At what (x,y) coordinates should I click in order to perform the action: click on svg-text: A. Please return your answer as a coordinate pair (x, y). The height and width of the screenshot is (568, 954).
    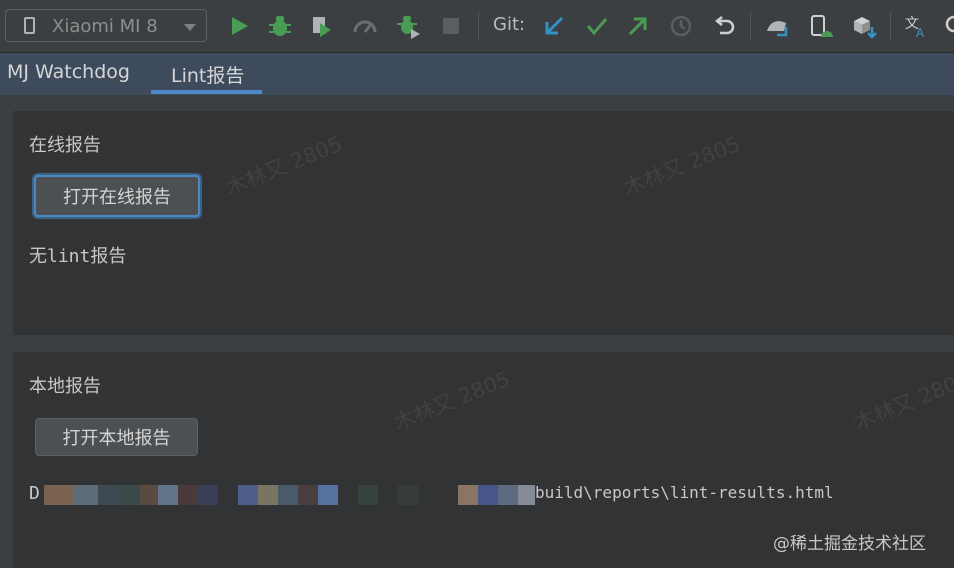
    Looking at the image, I should click on (920, 32).